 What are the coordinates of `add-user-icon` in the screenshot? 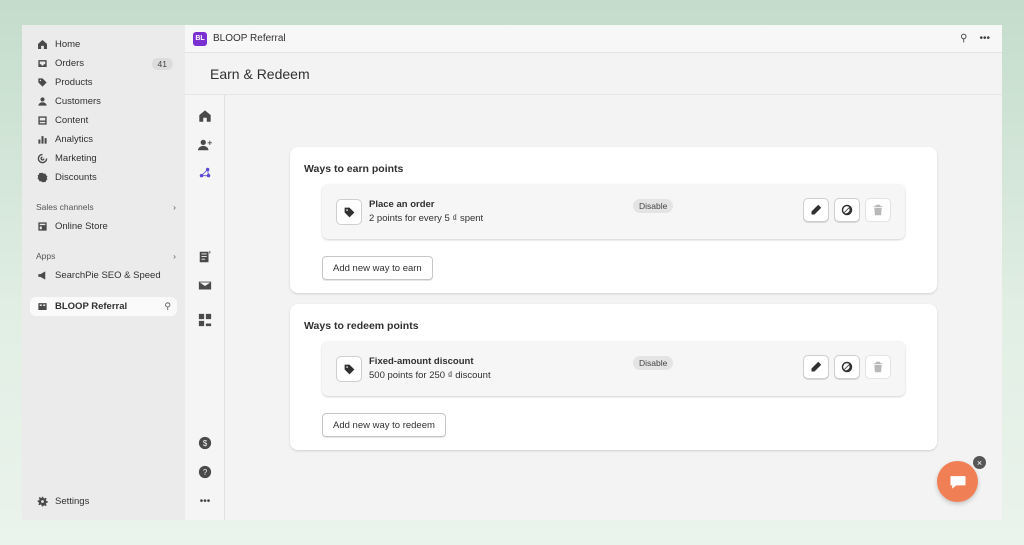 It's located at (205, 145).